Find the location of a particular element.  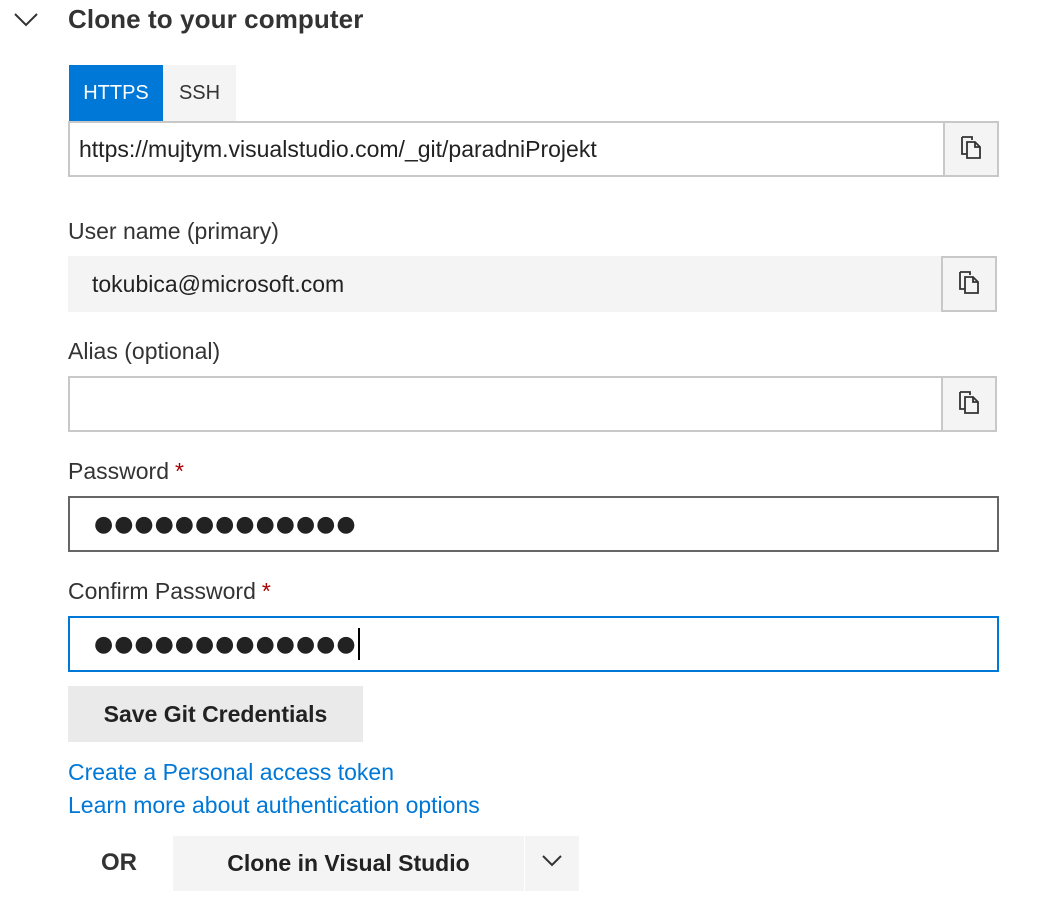

confirm-password-label: Confirm Password * is located at coordinates (169, 591).